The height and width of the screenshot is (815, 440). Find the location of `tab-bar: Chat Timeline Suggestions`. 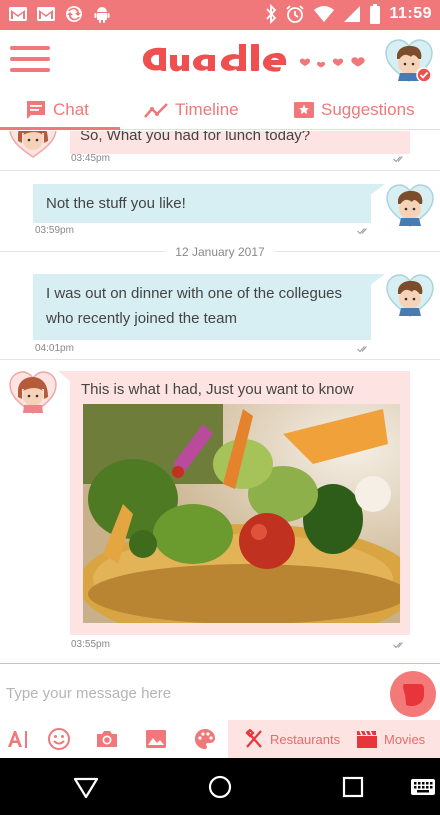

tab-bar: Chat Timeline Suggestions is located at coordinates (220, 110).